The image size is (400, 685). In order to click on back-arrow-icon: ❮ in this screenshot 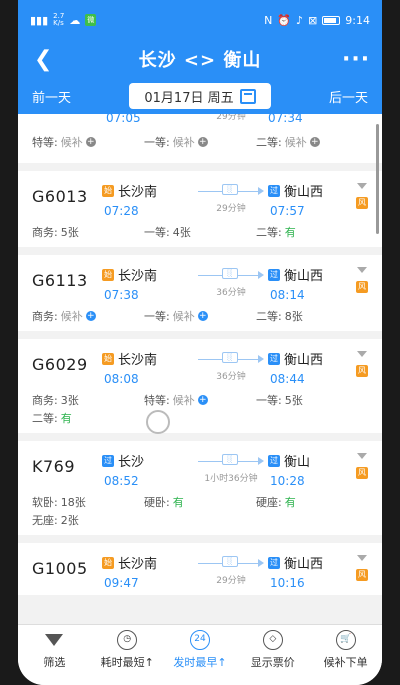, I will do `click(46, 59)`.